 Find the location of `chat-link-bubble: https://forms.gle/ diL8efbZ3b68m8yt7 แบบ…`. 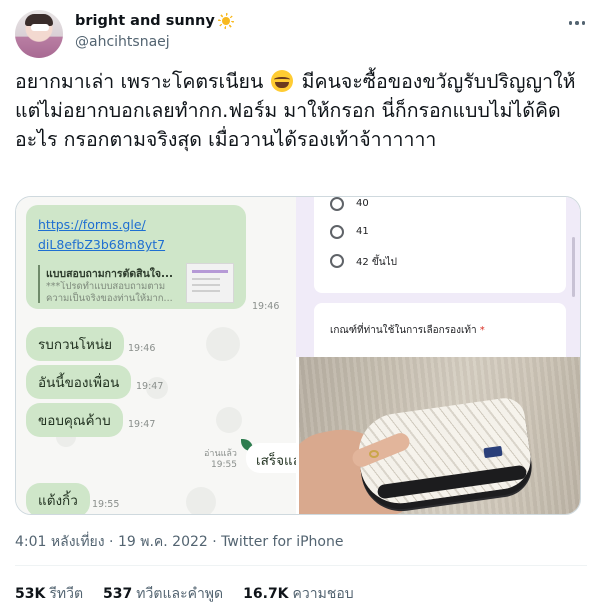

chat-link-bubble: https://forms.gle/ diL8efbZ3b68m8yt7 แบบ… is located at coordinates (136, 257).